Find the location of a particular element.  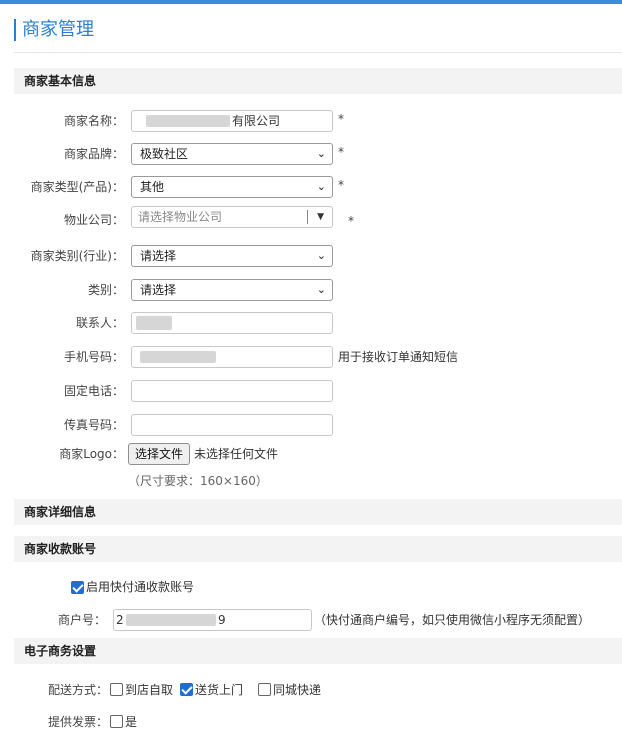

enable-kft-checkbox is located at coordinates (77, 587).